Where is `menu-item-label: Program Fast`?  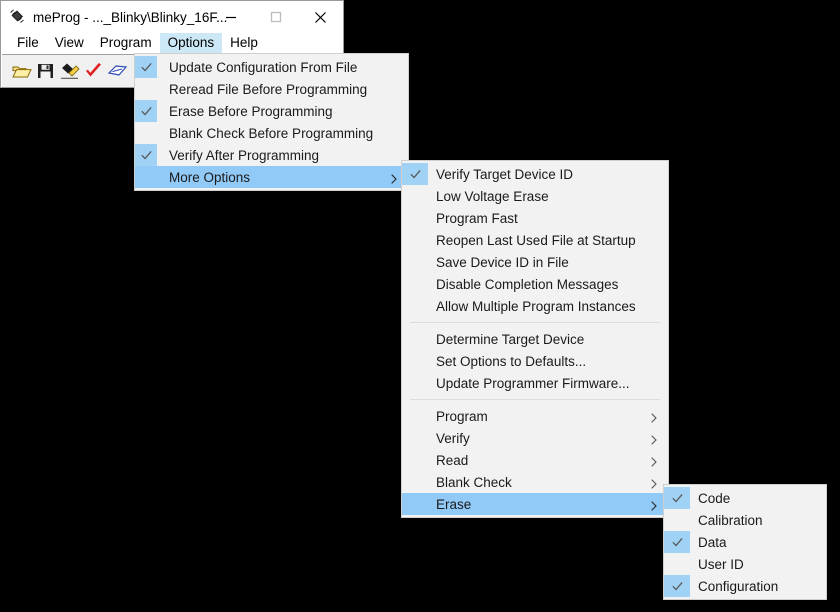
menu-item-label: Program Fast is located at coordinates (477, 218).